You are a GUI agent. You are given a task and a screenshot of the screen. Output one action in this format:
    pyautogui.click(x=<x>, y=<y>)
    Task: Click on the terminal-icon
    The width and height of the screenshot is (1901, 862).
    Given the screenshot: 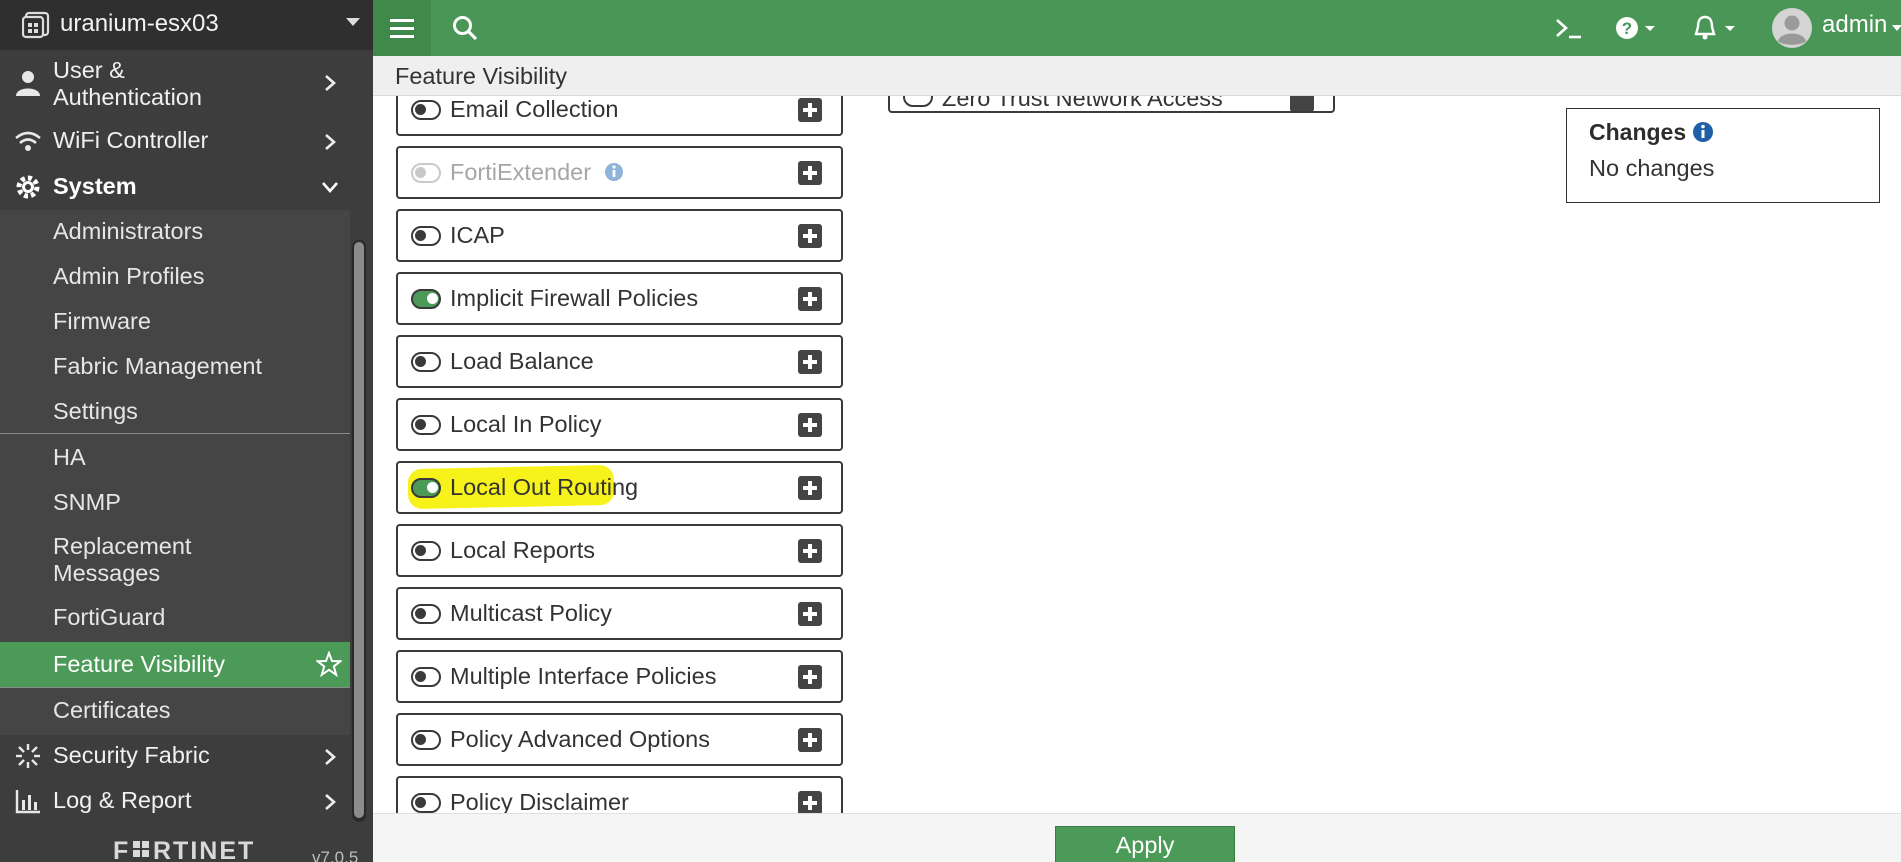 What is the action you would take?
    pyautogui.click(x=1568, y=29)
    